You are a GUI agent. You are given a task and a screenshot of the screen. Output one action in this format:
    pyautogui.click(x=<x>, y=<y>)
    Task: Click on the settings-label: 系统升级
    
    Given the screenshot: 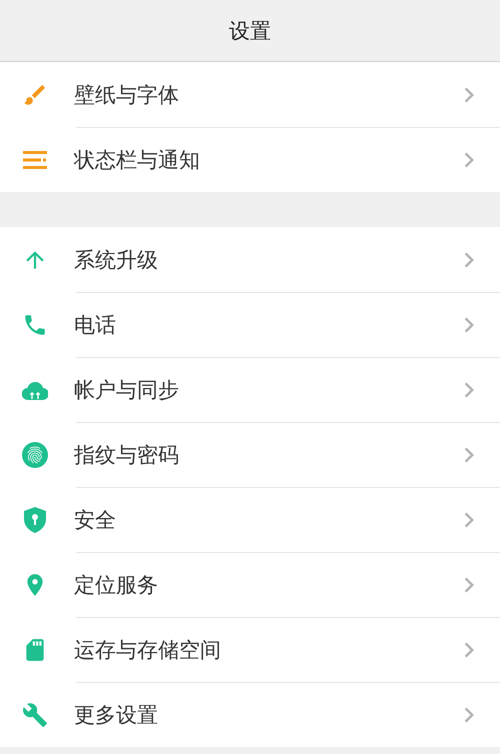 What is the action you would take?
    pyautogui.click(x=116, y=260)
    